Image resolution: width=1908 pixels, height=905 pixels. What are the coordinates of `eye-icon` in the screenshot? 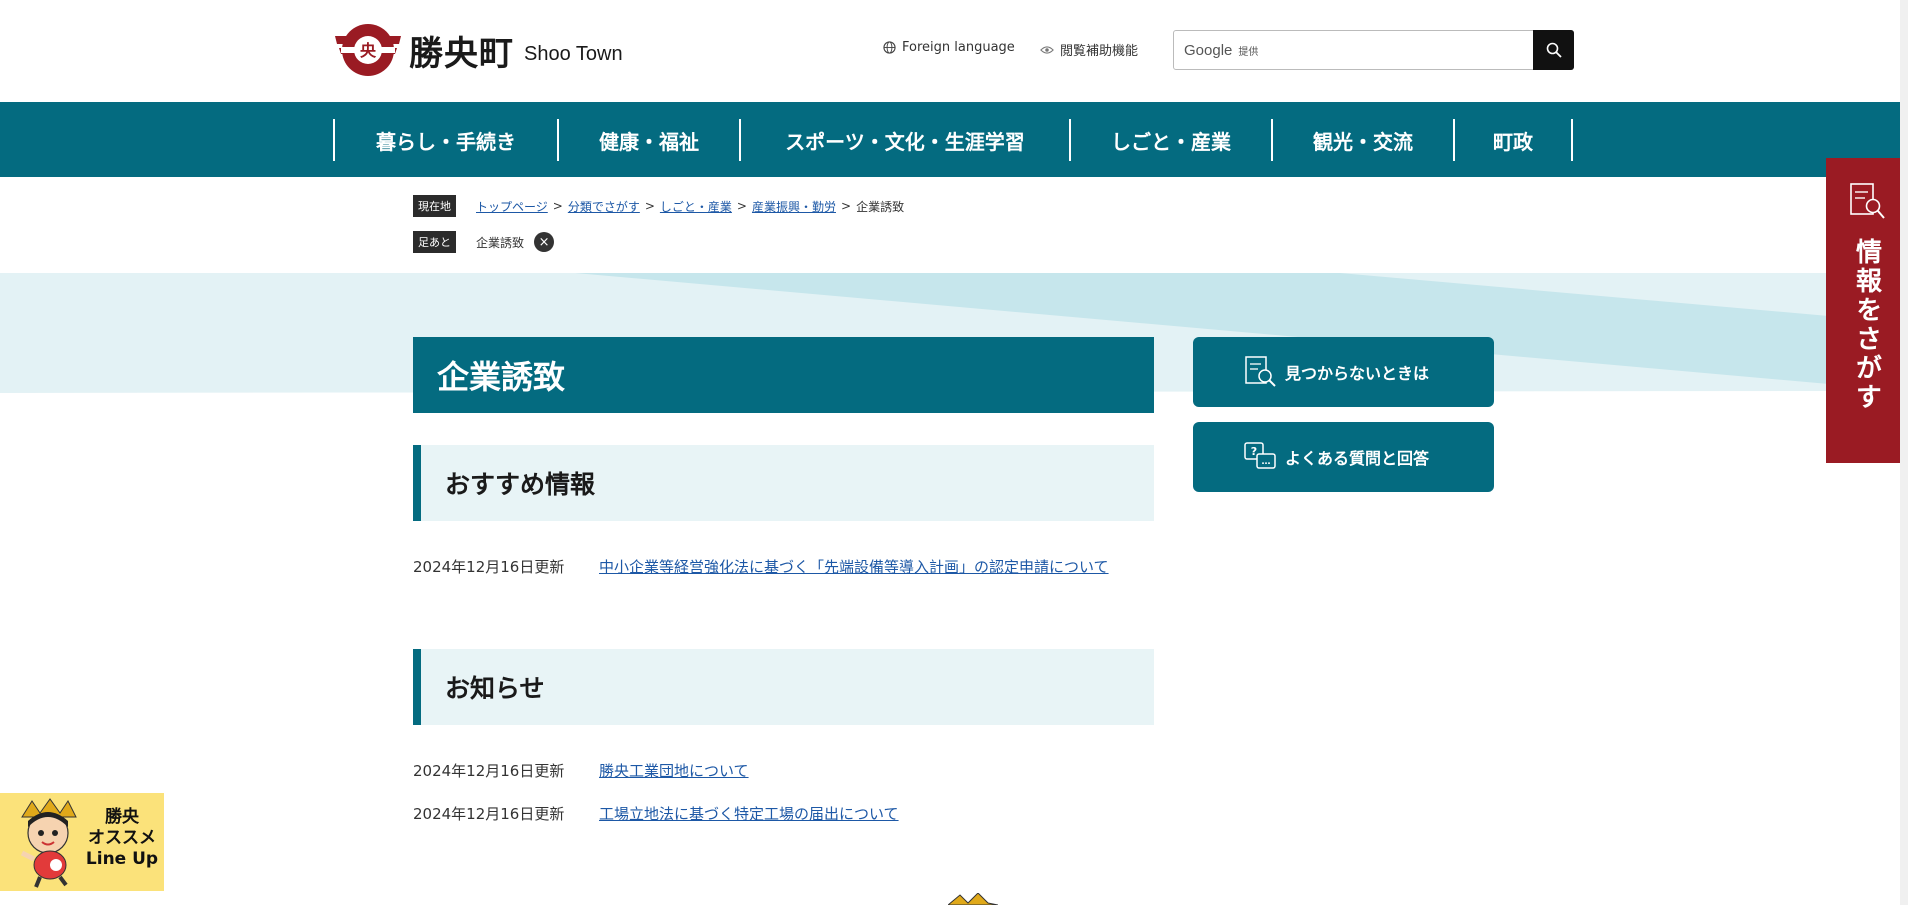 It's located at (1047, 49).